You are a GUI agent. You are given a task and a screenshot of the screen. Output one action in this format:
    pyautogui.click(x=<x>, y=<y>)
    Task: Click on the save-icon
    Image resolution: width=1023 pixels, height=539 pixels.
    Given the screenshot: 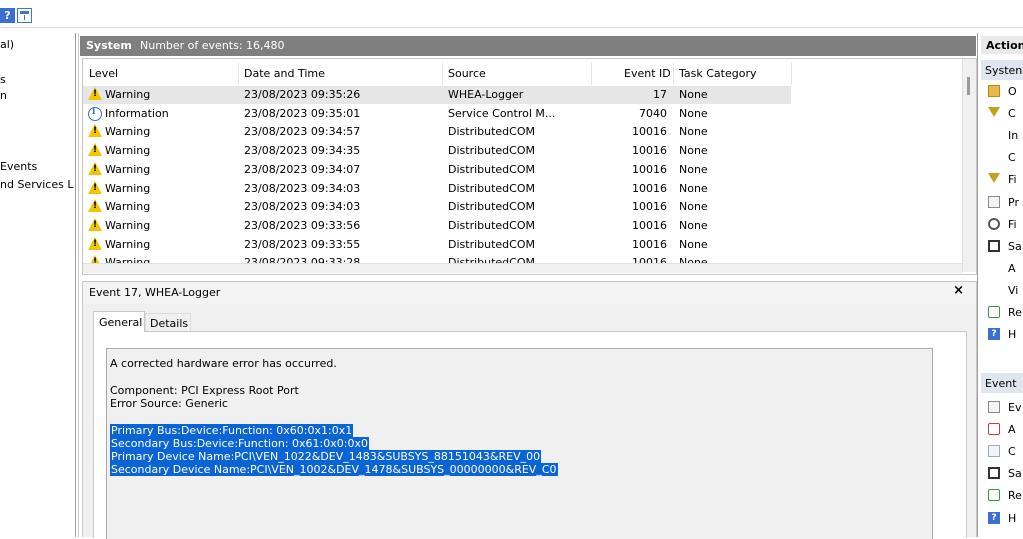 What is the action you would take?
    pyautogui.click(x=994, y=473)
    